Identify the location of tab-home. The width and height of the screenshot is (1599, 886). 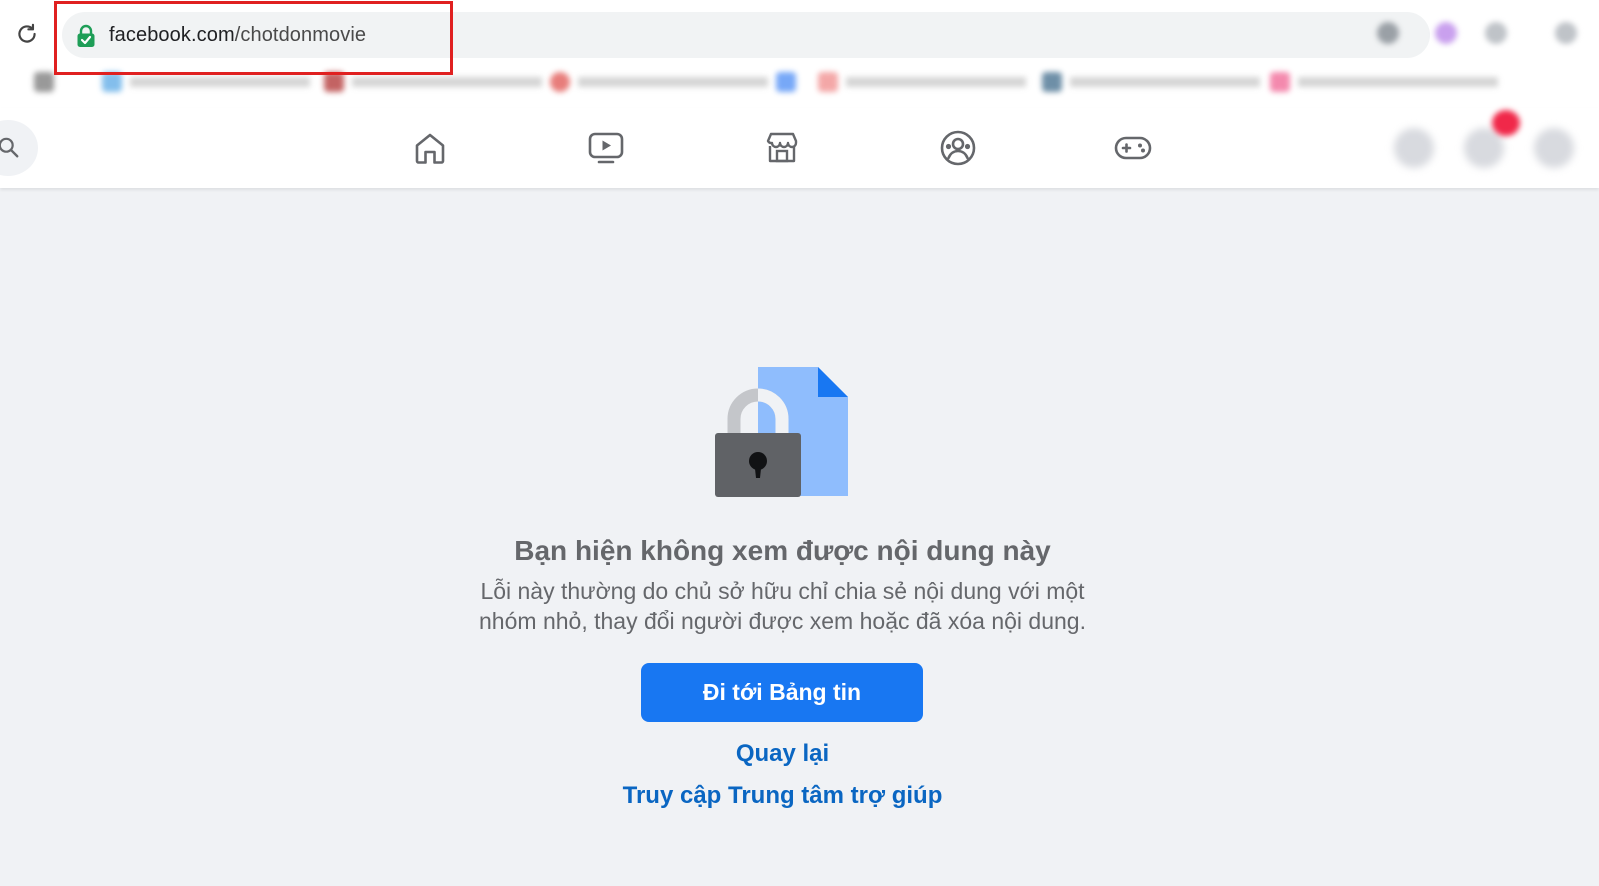
(430, 148).